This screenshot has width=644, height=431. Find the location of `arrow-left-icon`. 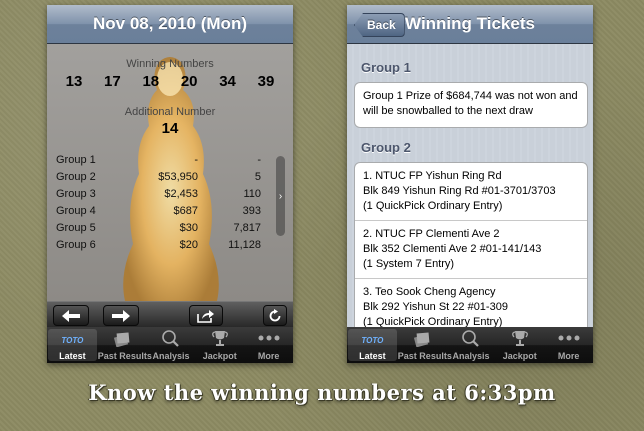

arrow-left-icon is located at coordinates (71, 315).